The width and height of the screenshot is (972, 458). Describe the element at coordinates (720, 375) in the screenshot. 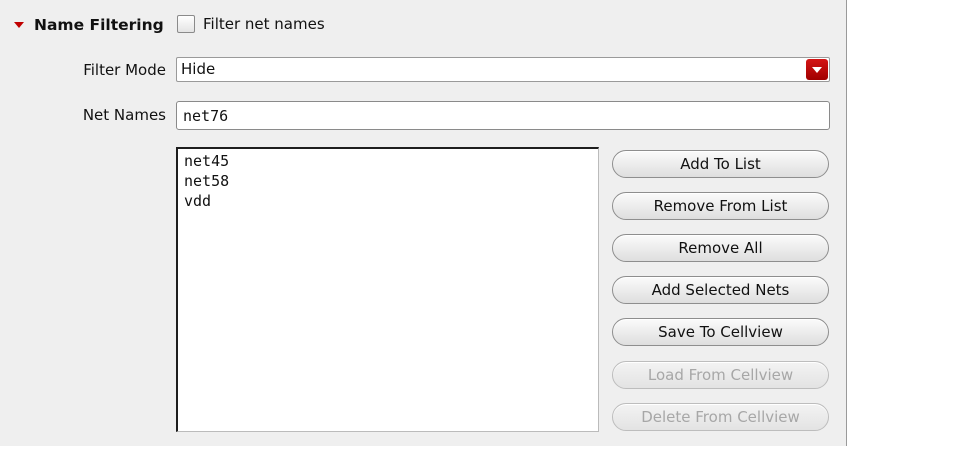

I see `load-from-cellview-button: Load From Cellview` at that location.